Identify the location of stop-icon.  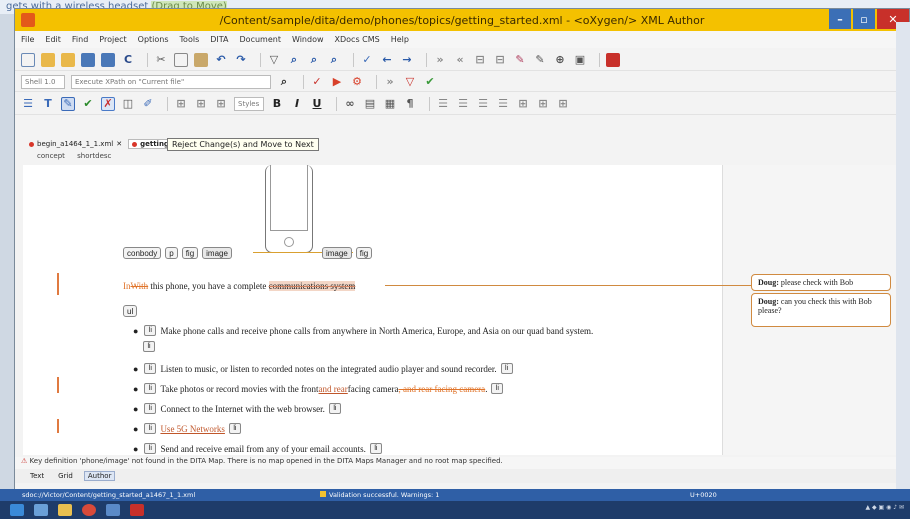
(613, 59).